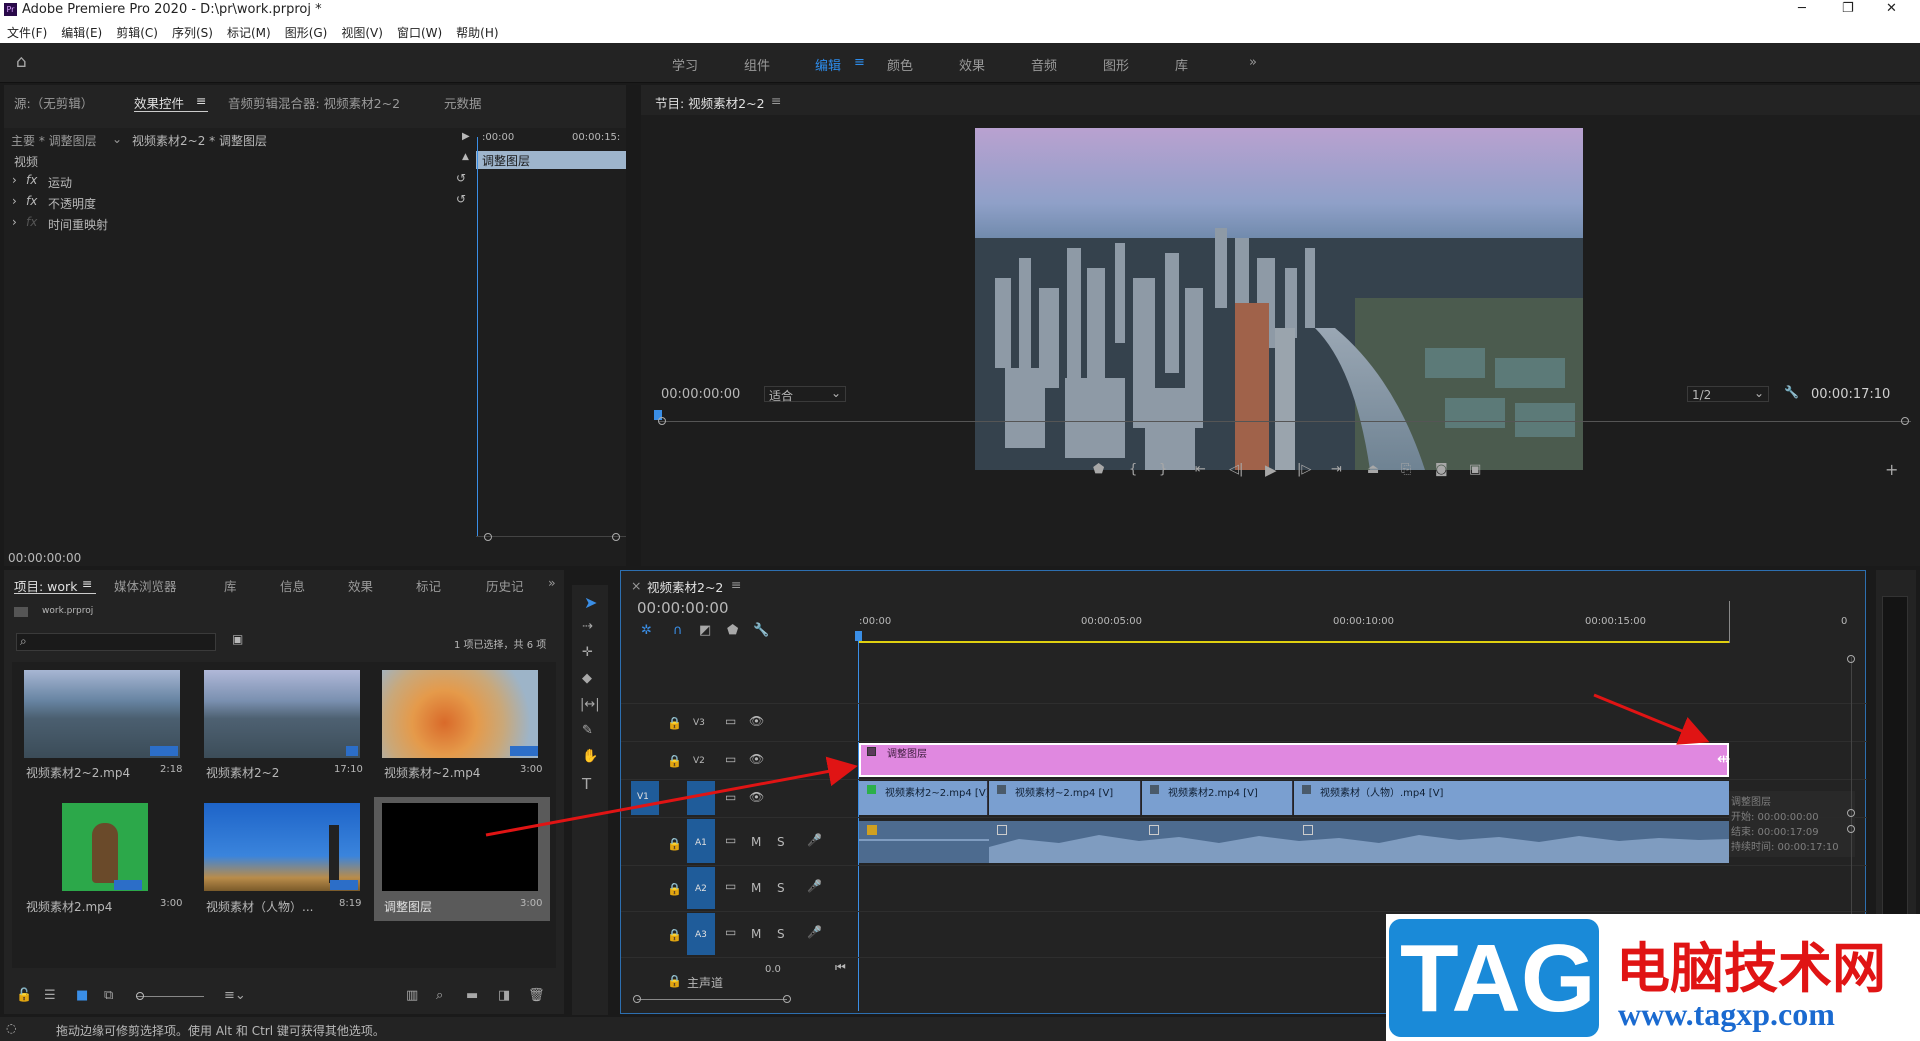  Describe the element at coordinates (1373, 469) in the screenshot. I see `lift-icon: ⏏` at that location.